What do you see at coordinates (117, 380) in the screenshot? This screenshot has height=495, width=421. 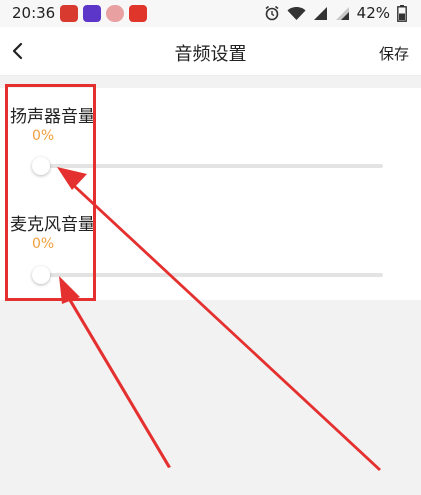 I see `annotation-arrow-mic-shaft` at bounding box center [117, 380].